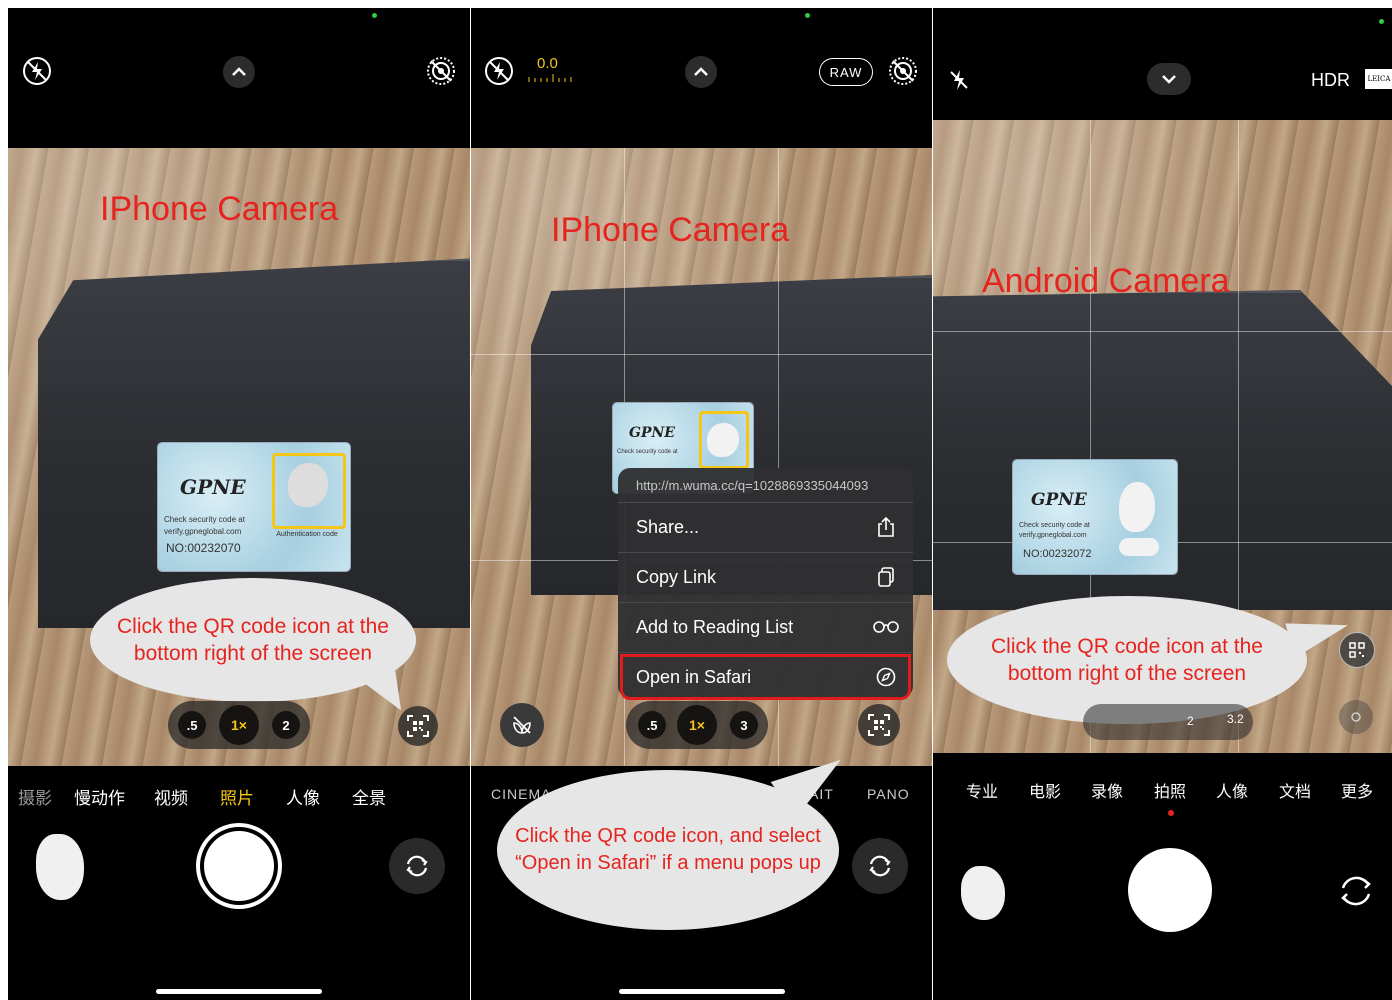  I want to click on menu-item-copy-link: Copy Link, so click(765, 577).